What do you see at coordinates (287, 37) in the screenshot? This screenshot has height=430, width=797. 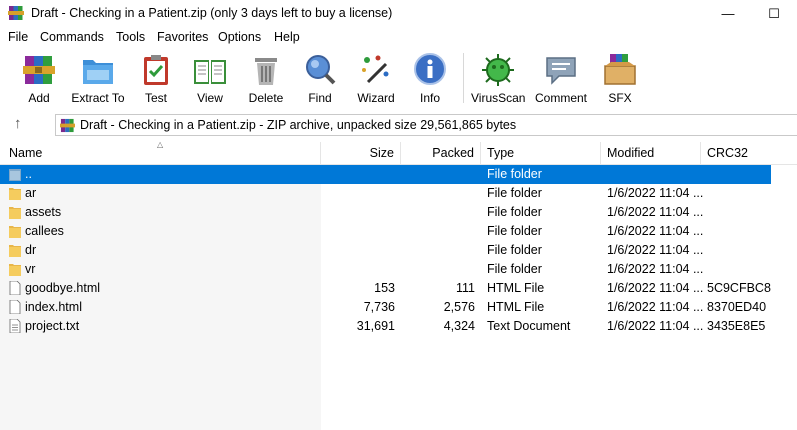 I see `menu-help: Help` at bounding box center [287, 37].